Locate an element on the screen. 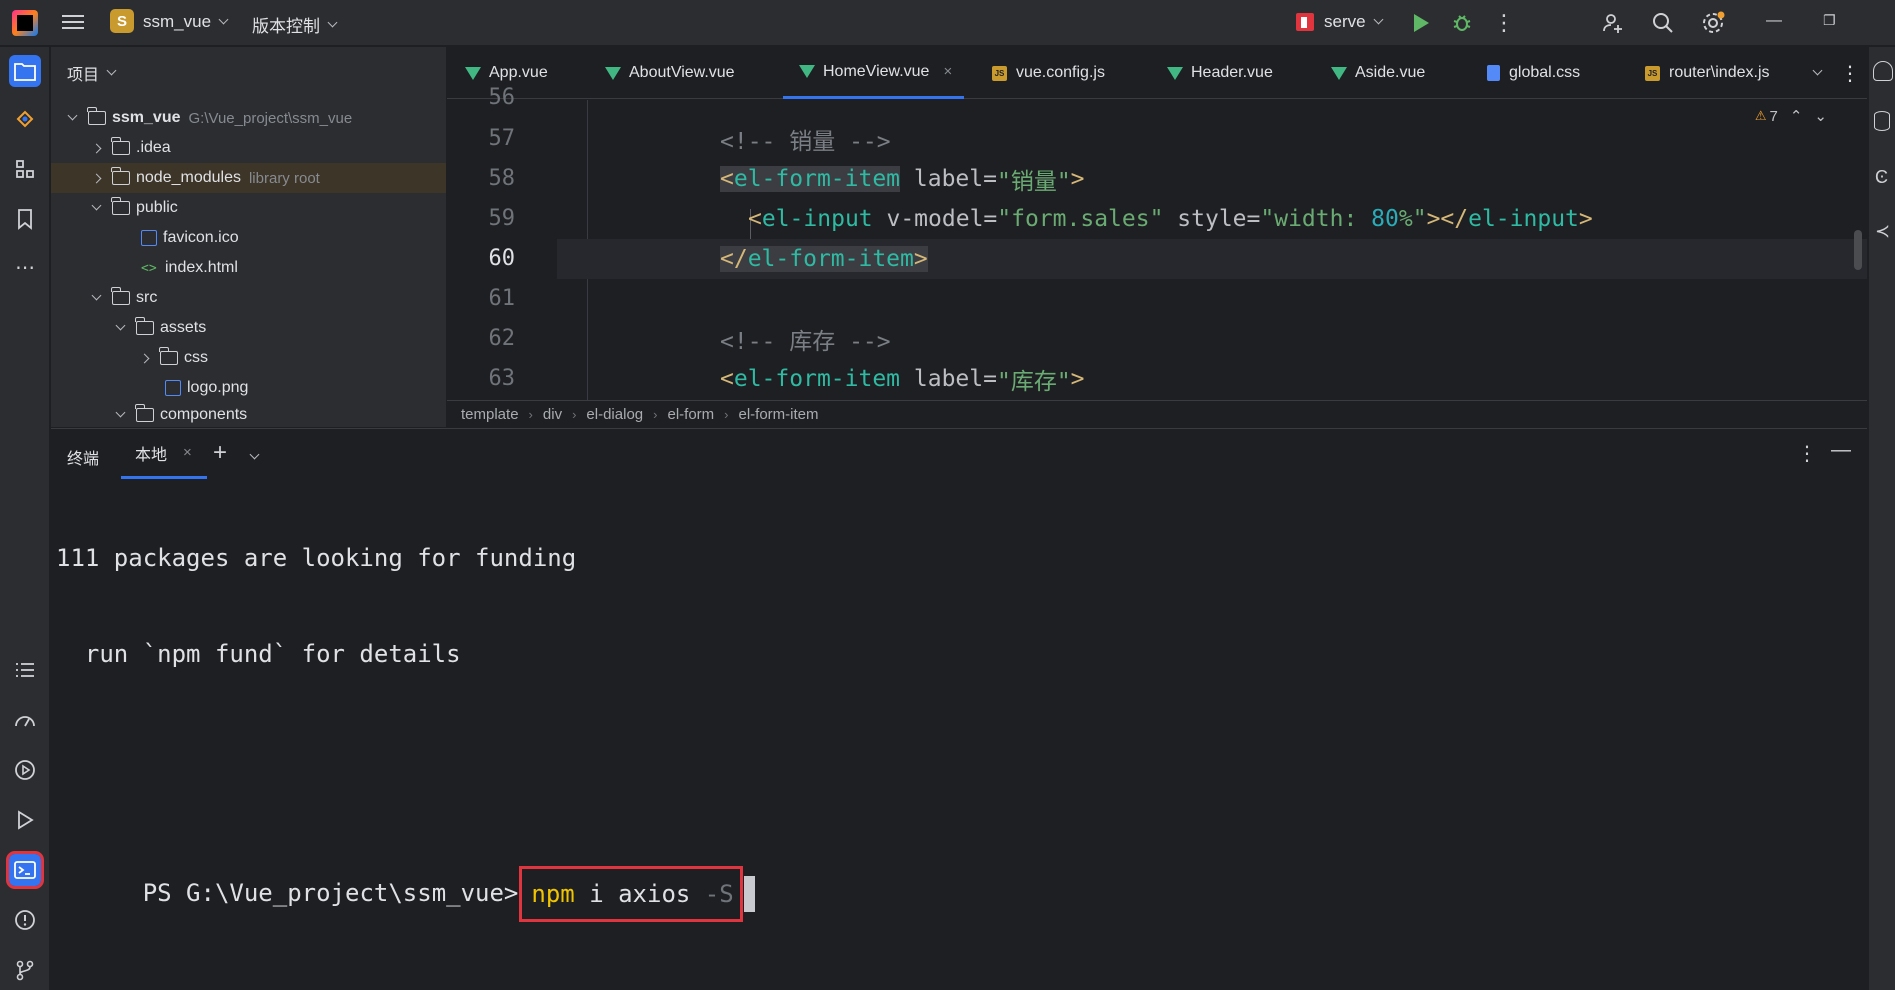 Image resolution: width=1895 pixels, height=990 pixels. services-icon is located at coordinates (25, 770).